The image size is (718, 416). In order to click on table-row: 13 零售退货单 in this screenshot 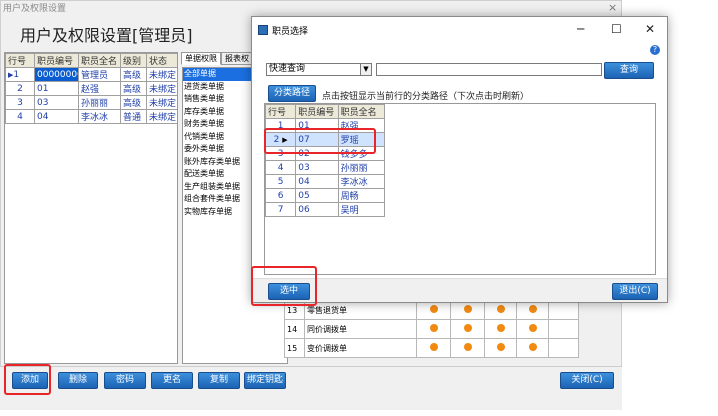, I will do `click(431, 310)`.